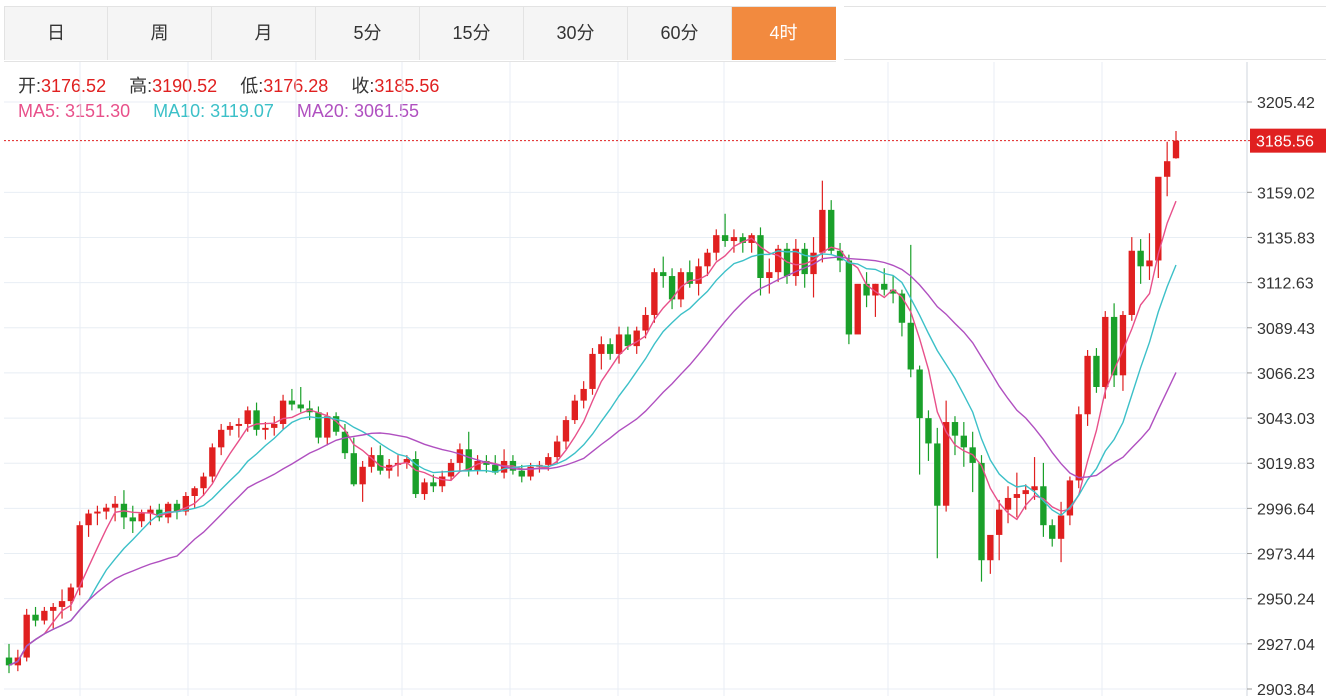  What do you see at coordinates (1286, 374) in the screenshot?
I see `y-tick-label-5: 3066.23` at bounding box center [1286, 374].